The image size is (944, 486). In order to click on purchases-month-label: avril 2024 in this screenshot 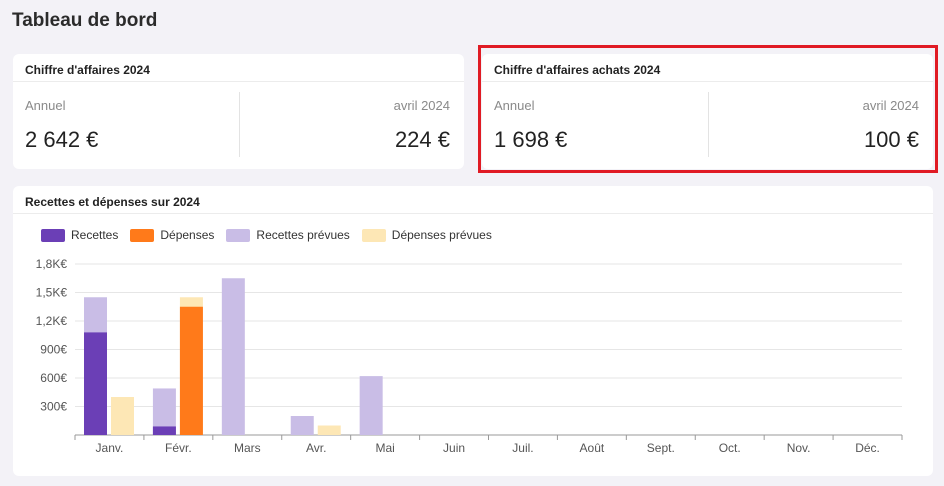, I will do `click(890, 105)`.